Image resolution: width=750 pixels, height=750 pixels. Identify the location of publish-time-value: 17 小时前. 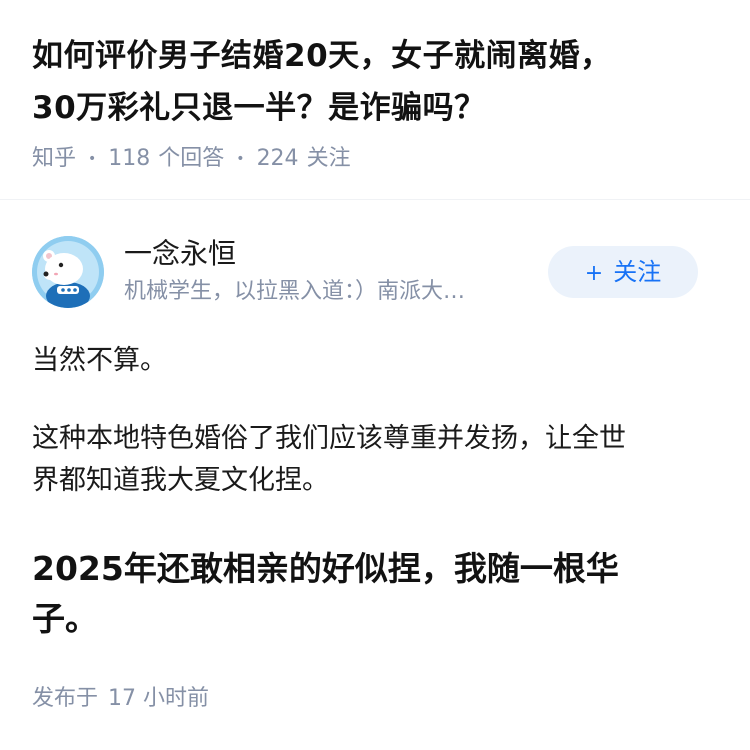
(159, 698).